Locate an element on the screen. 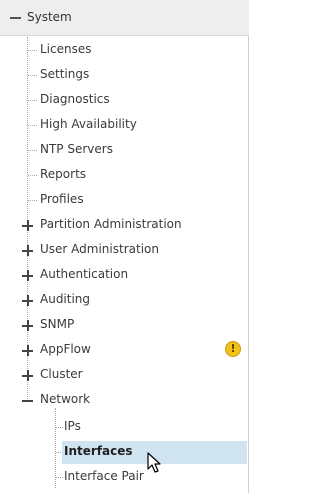 The height and width of the screenshot is (493, 320). tree-item-label: Authentication is located at coordinates (84, 274).